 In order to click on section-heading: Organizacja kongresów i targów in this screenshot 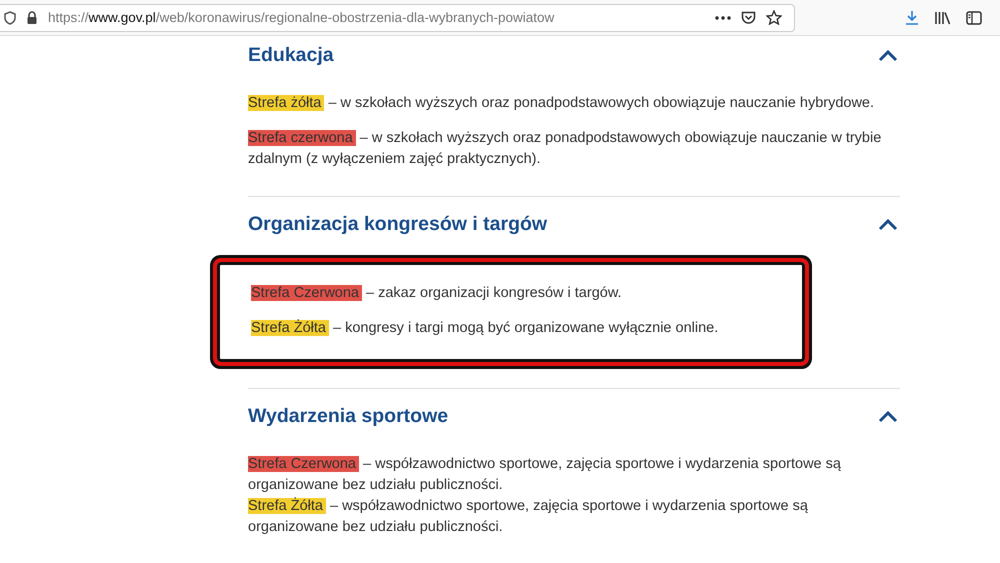, I will do `click(398, 224)`.